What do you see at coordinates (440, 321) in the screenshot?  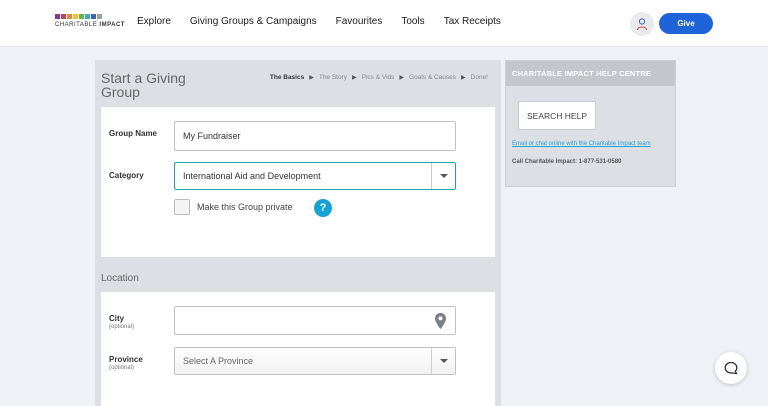 I see `map-pin-icon` at bounding box center [440, 321].